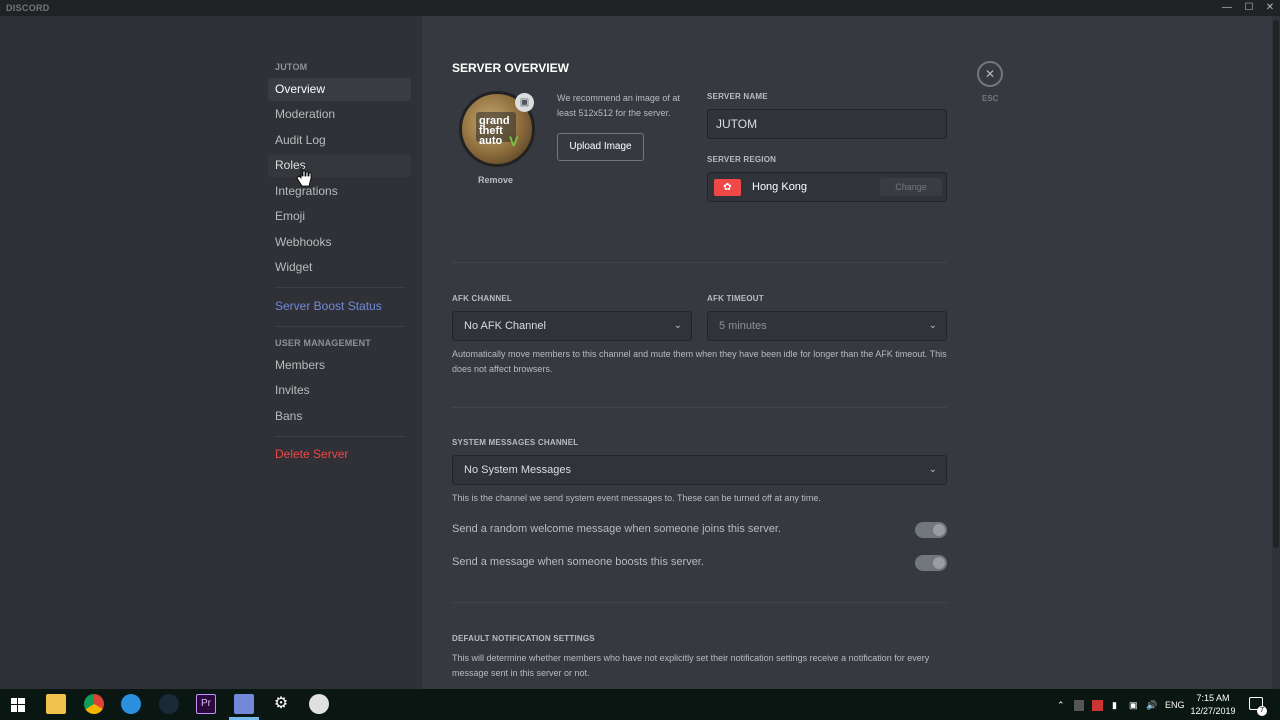  What do you see at coordinates (304, 177) in the screenshot?
I see `hand-cursor-icon` at bounding box center [304, 177].